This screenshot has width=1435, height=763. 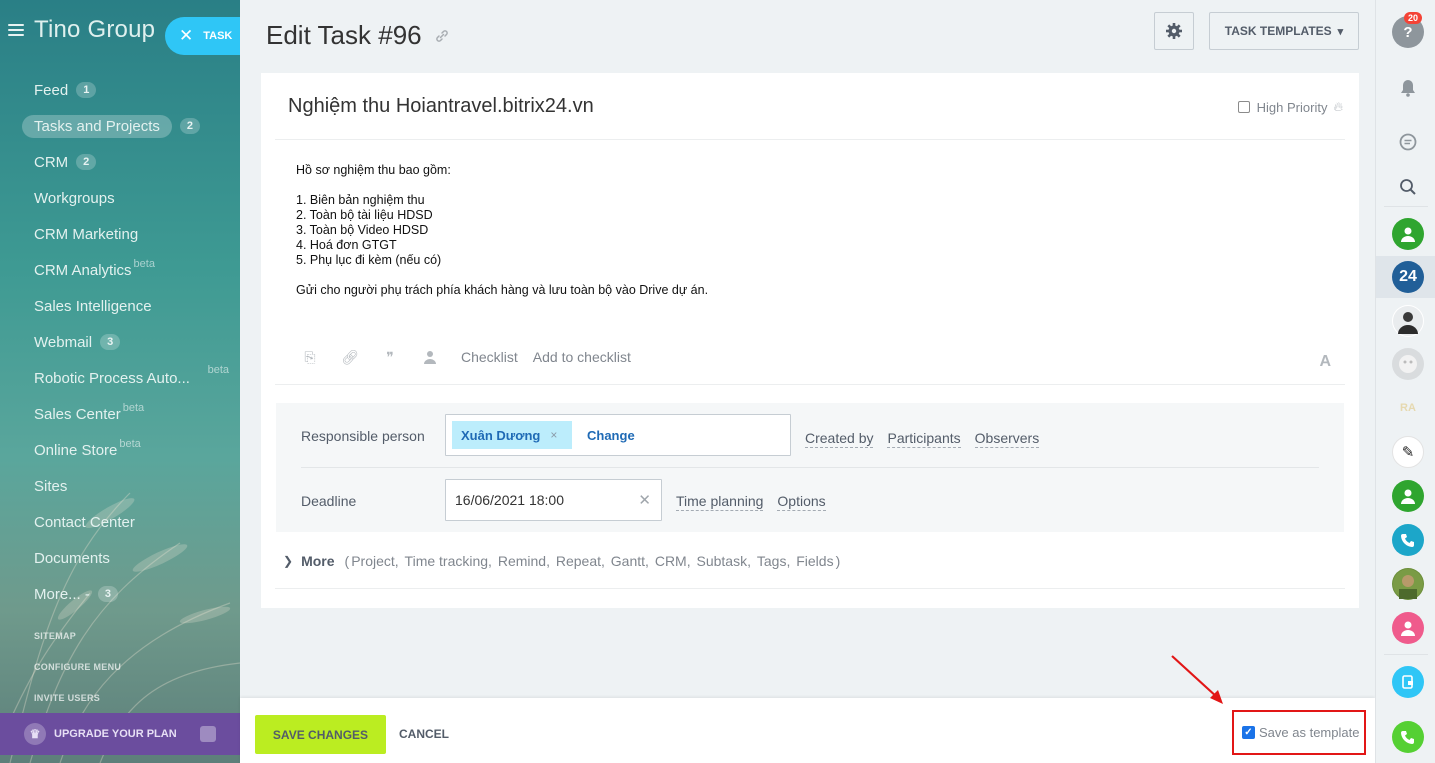 I want to click on task-title-input: Nghiệm thu Hoiantravel.bitrix24.vn, so click(x=441, y=106).